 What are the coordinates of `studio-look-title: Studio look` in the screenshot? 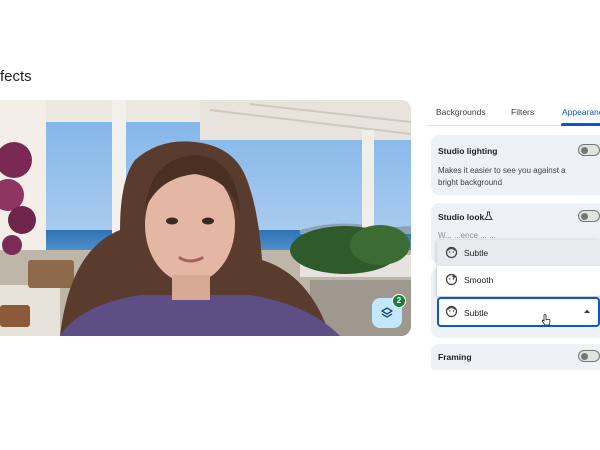 It's located at (461, 217).